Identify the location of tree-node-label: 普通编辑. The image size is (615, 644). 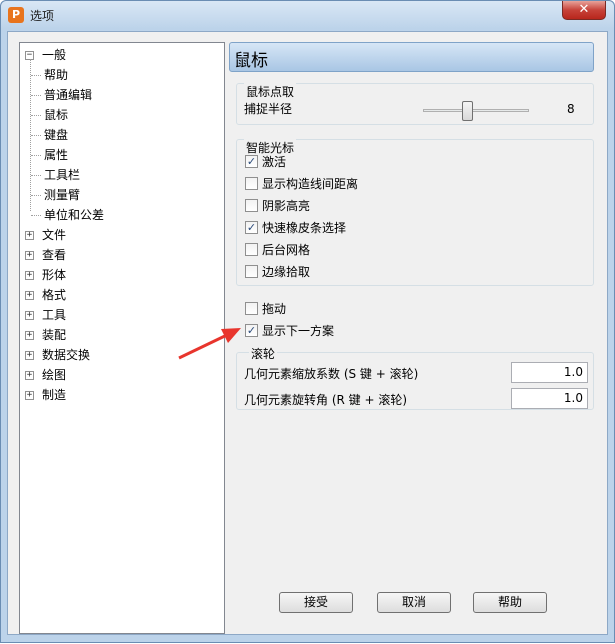
(68, 95).